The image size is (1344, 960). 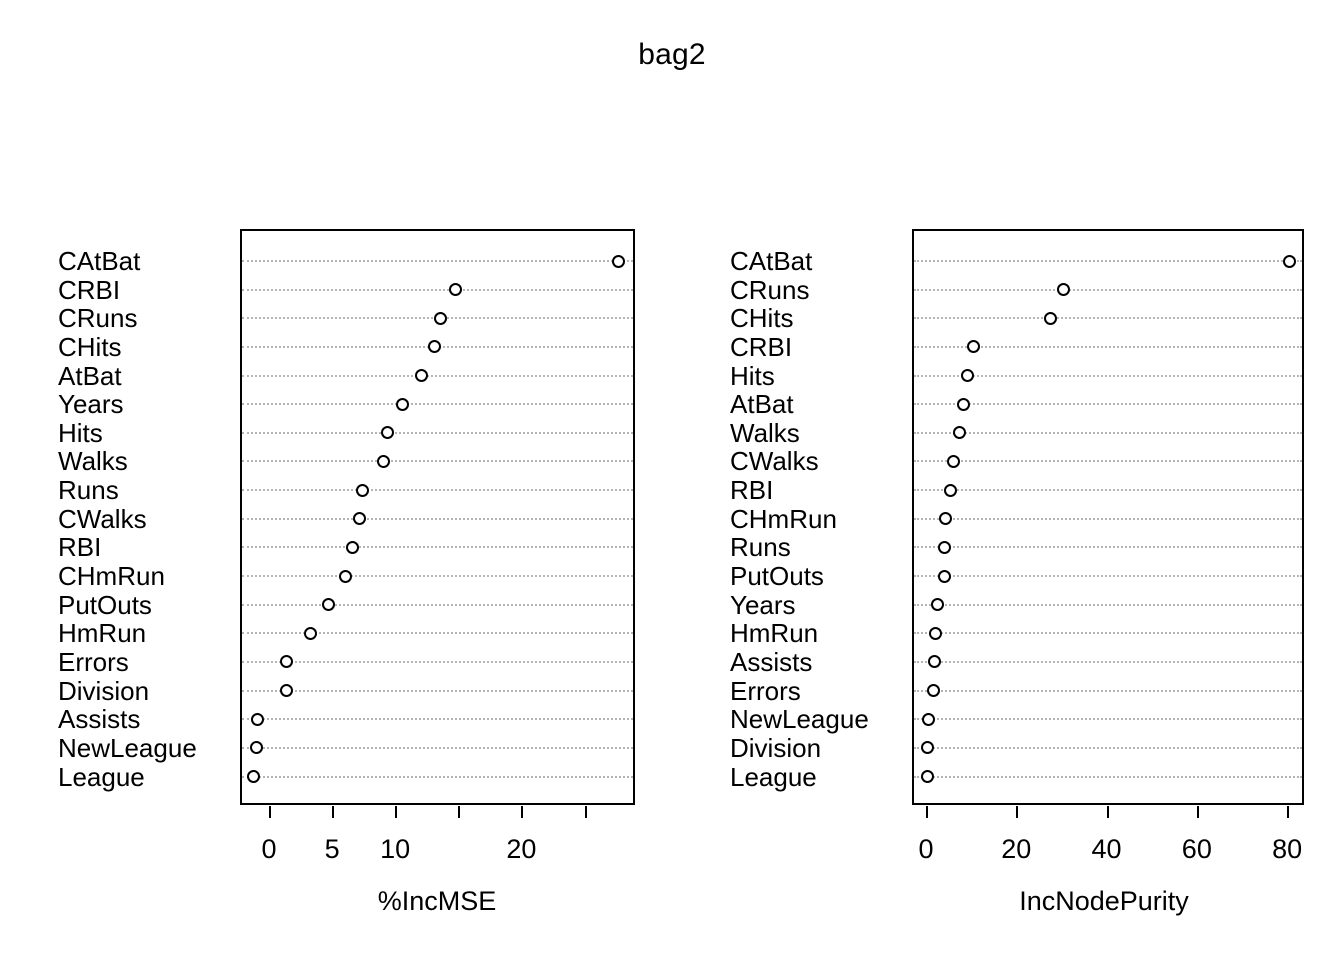 I want to click on category-label: Years, so click(x=763, y=604).